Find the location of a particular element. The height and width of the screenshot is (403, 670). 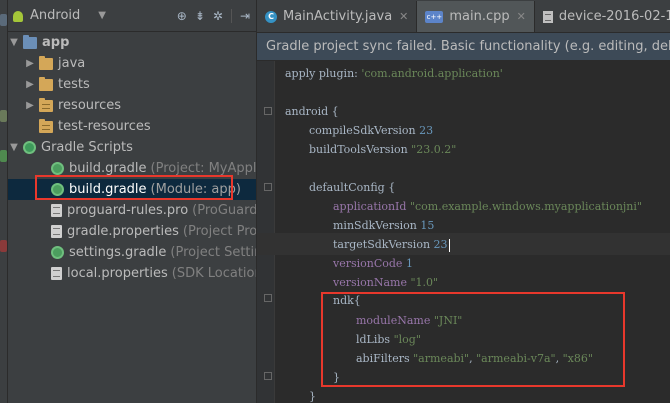

tab-label: MainActivity.java is located at coordinates (338, 16).